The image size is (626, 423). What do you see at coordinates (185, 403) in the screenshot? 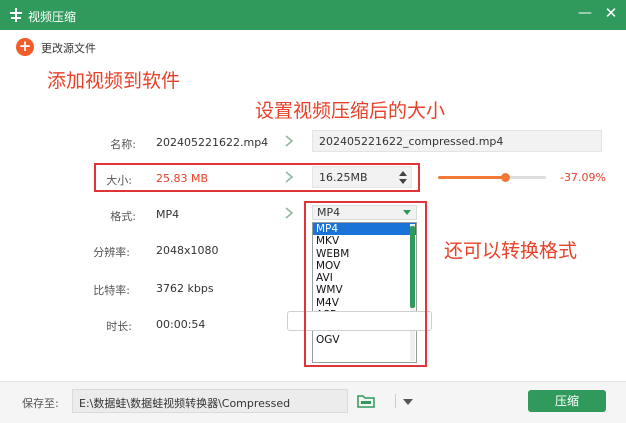
I see `save-path-value: E:\数据蛙\数据蛙视频转换器\Compressed` at bounding box center [185, 403].